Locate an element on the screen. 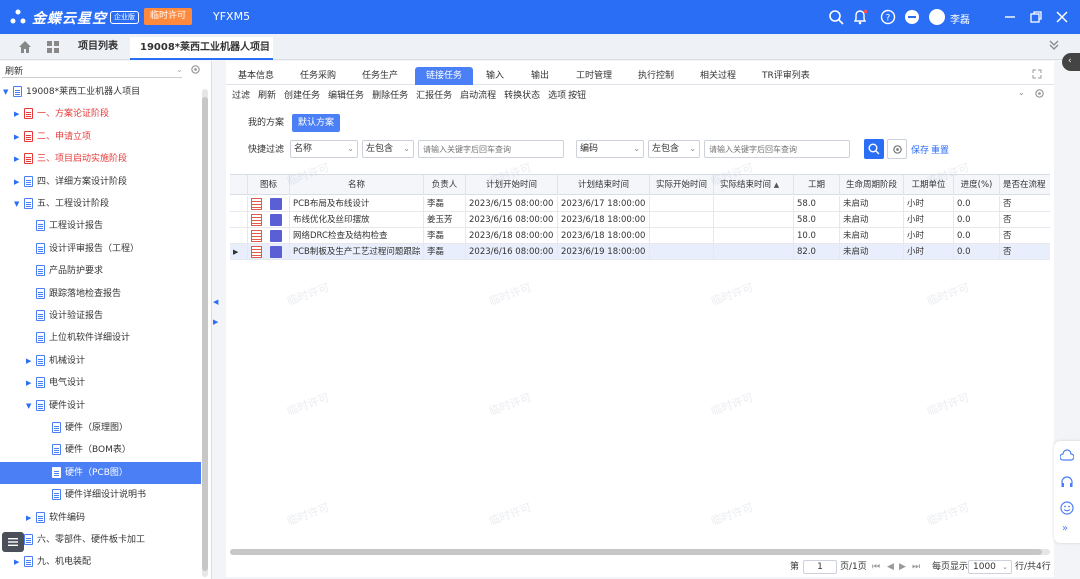  header-name: 名称 is located at coordinates (357, 185).